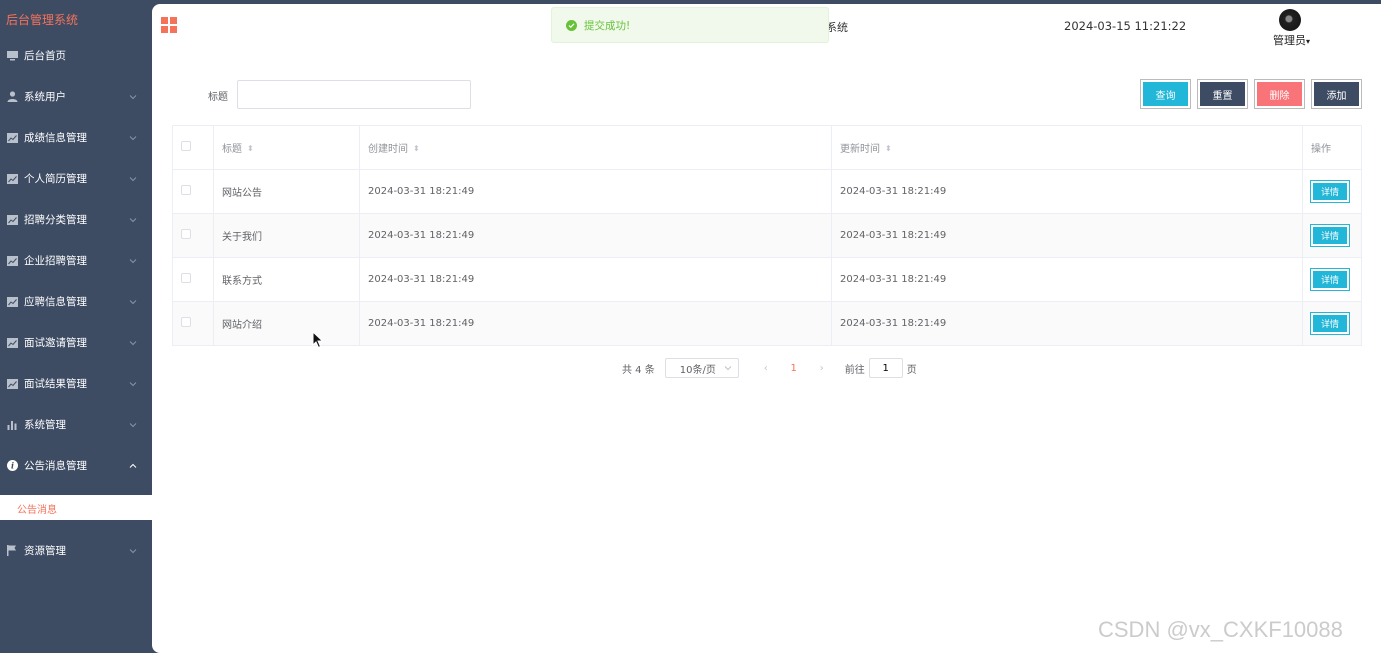 The image size is (1381, 653). I want to click on sidebar-subitem-announcement: 公告消息, so click(37, 508).